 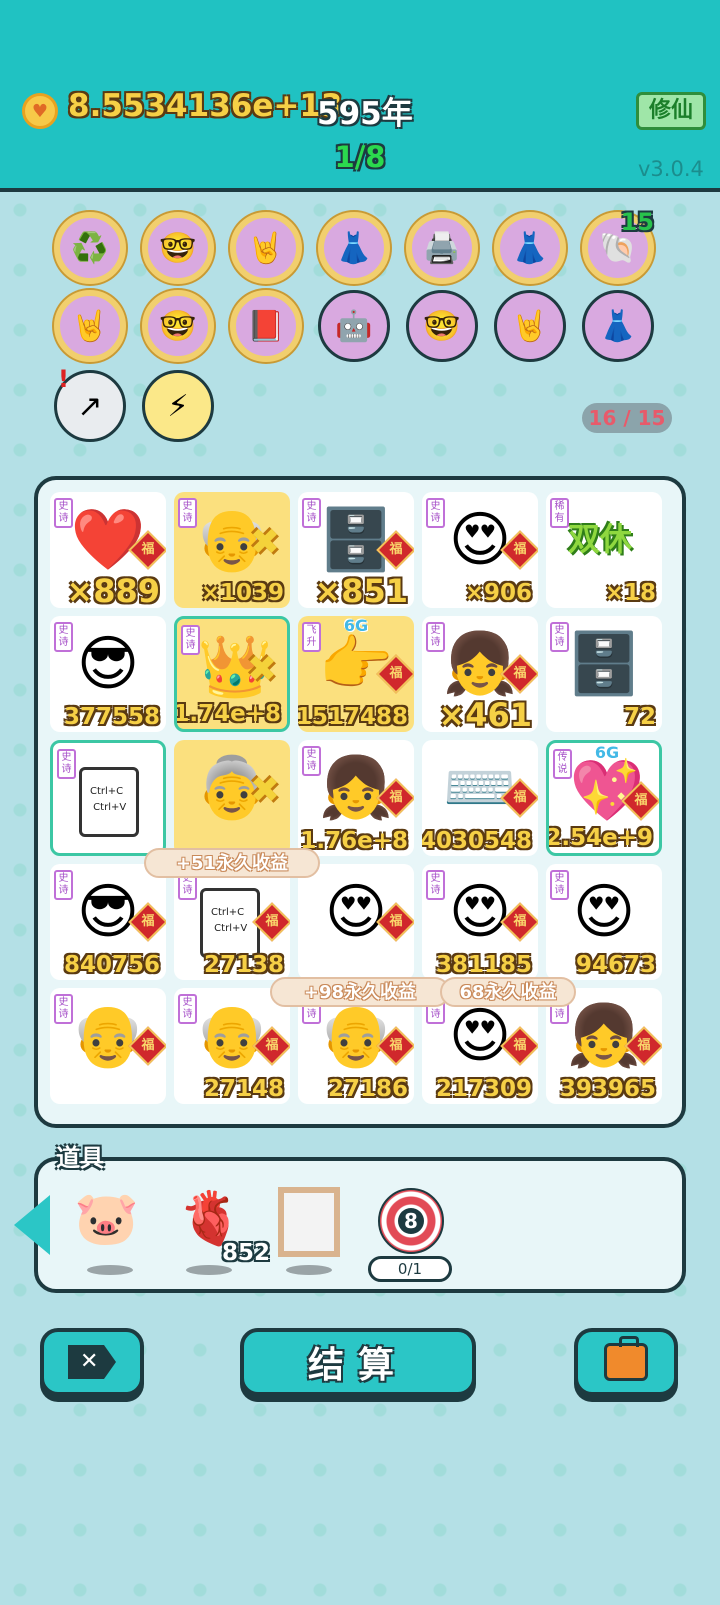 What do you see at coordinates (232, 550) in the screenshot?
I see `board-cell: 👴 ✖ 史诗 ×1039` at bounding box center [232, 550].